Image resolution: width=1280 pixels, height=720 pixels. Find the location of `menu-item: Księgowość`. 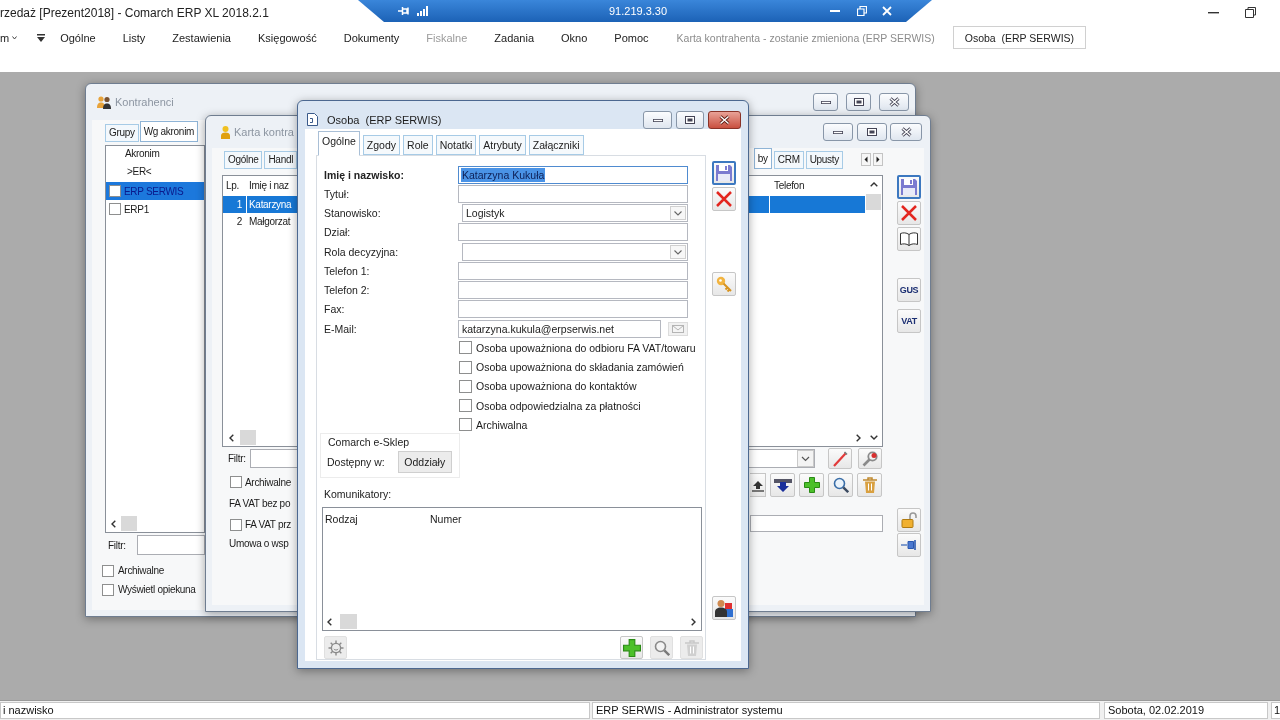

menu-item: Księgowość is located at coordinates (287, 37).